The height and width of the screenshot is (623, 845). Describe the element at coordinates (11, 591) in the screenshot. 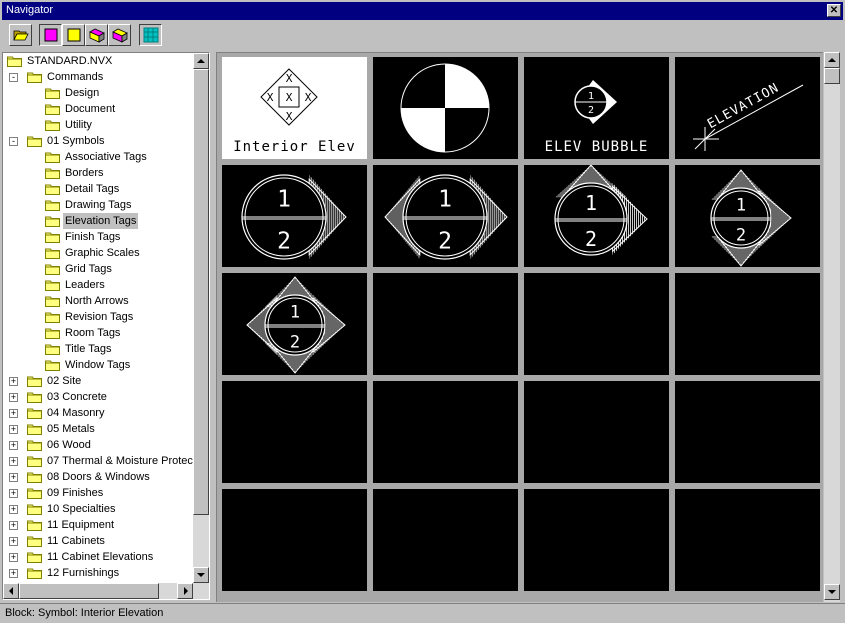

I see `tree-scroll-left-button` at that location.